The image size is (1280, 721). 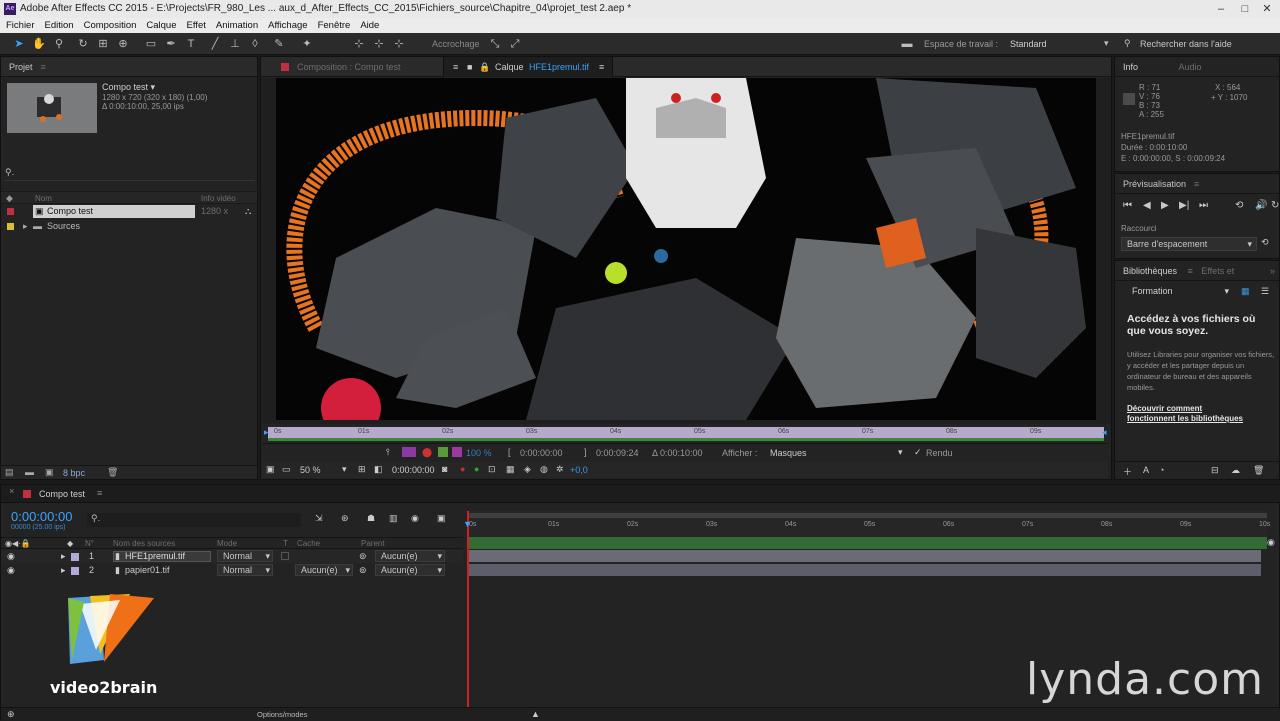 What do you see at coordinates (1106, 43) in the screenshot?
I see `chevron-down-icon: ▾` at bounding box center [1106, 43].